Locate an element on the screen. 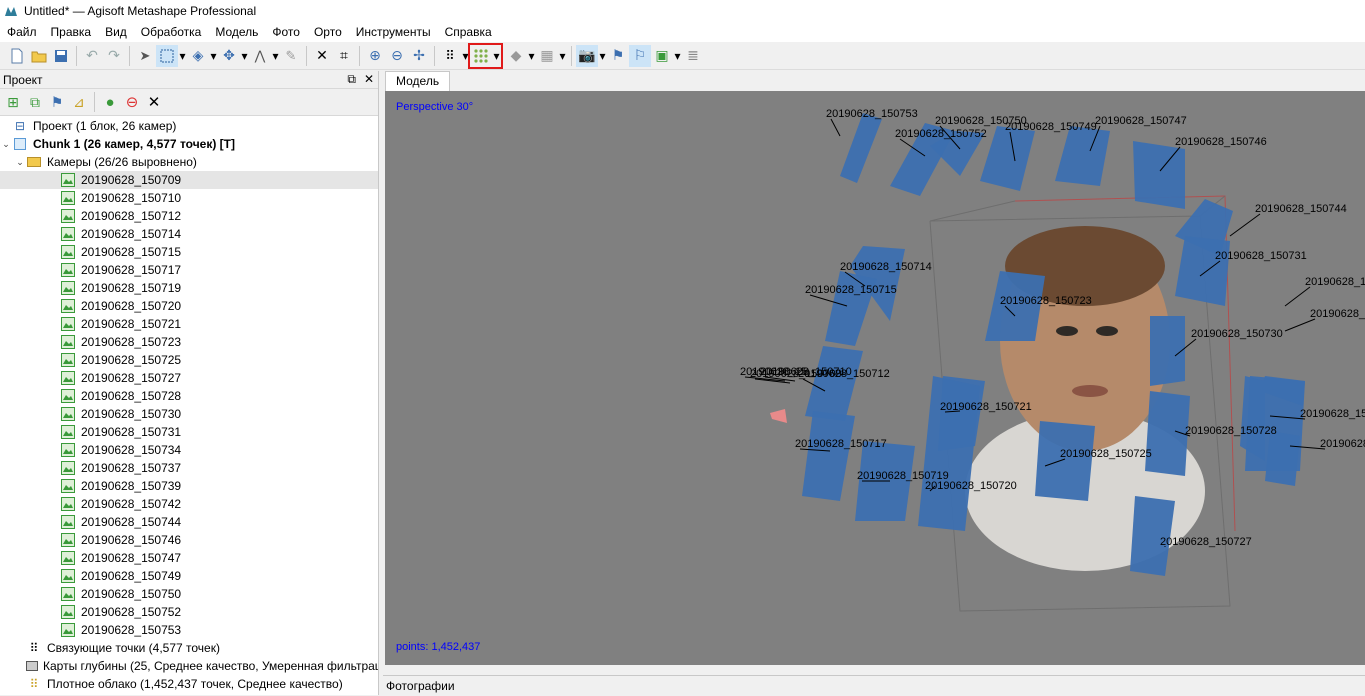  camera-item-label: 20190628_150728 is located at coordinates (131, 396).